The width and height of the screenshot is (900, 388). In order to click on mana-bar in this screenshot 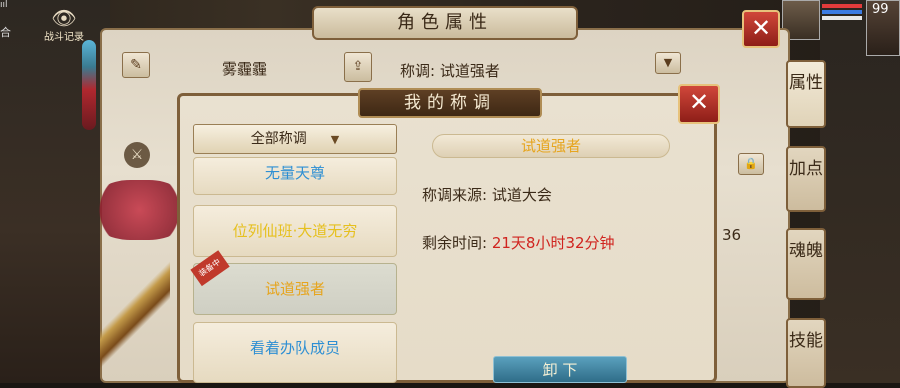, I will do `click(842, 12)`.